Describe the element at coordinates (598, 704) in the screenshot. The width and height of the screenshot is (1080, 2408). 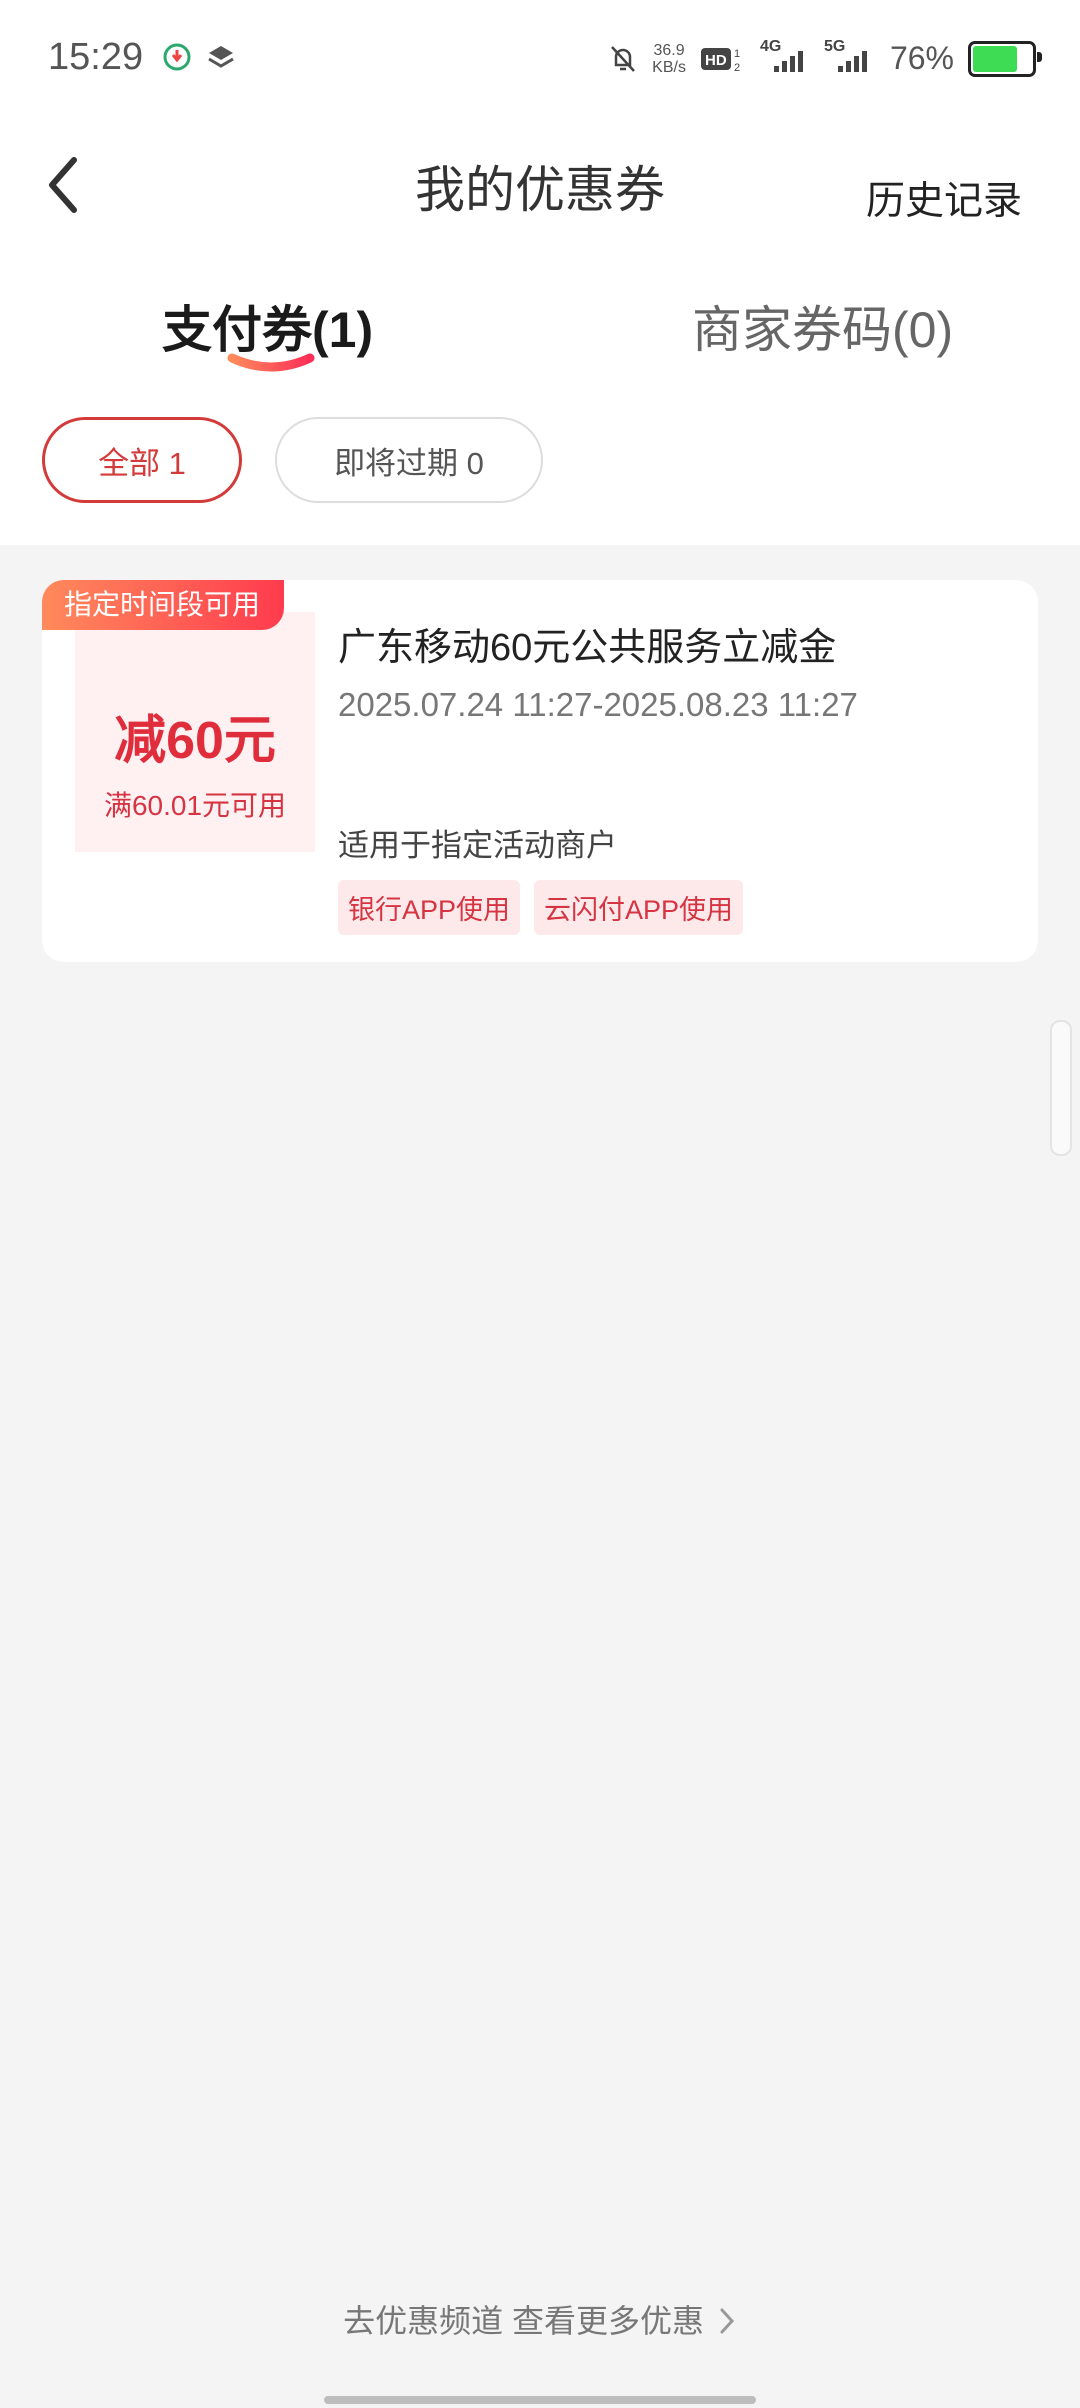
I see `coupon-validity: 2025.07.24 11:27-2025.08.23 11:27` at that location.